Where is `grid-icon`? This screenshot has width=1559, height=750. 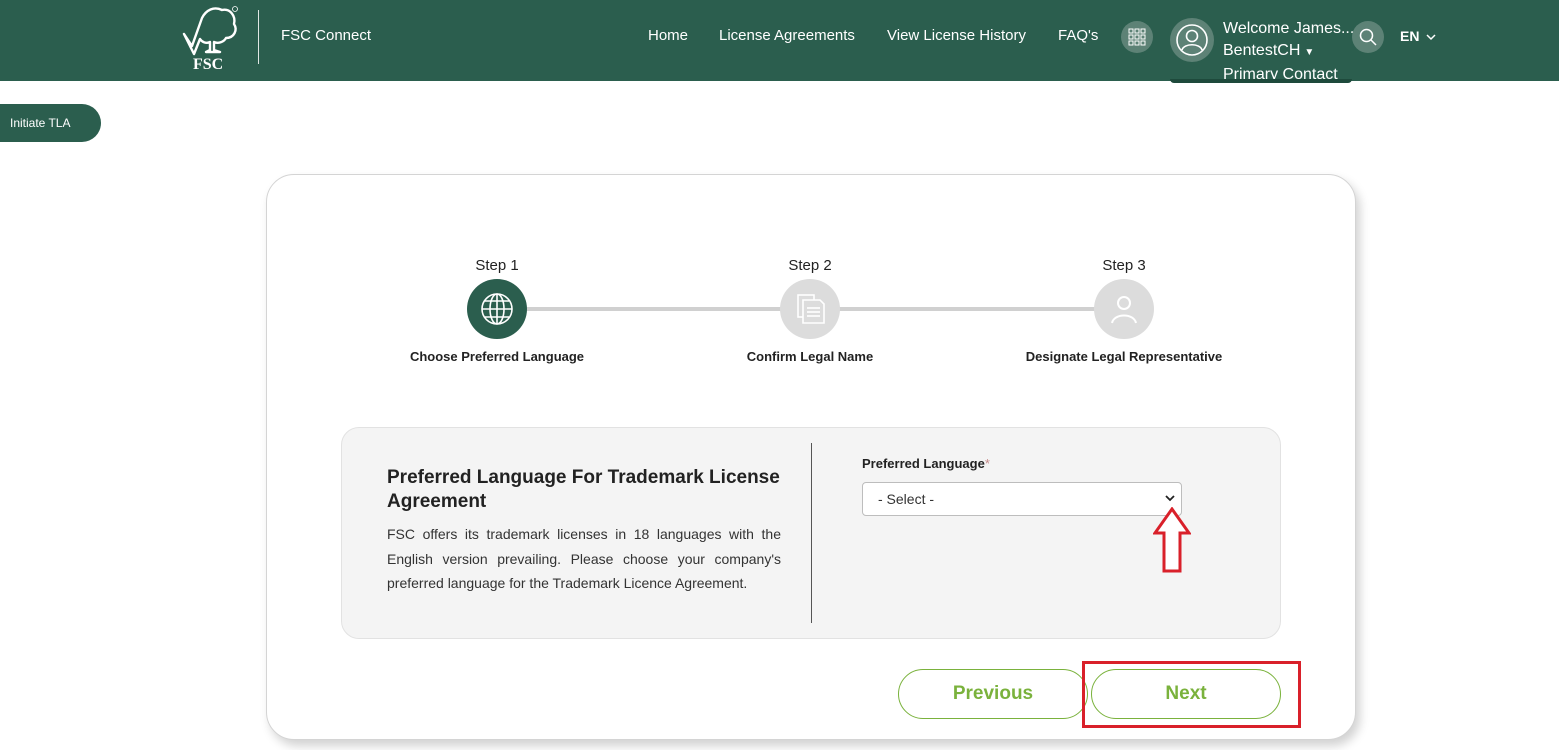 grid-icon is located at coordinates (1137, 37).